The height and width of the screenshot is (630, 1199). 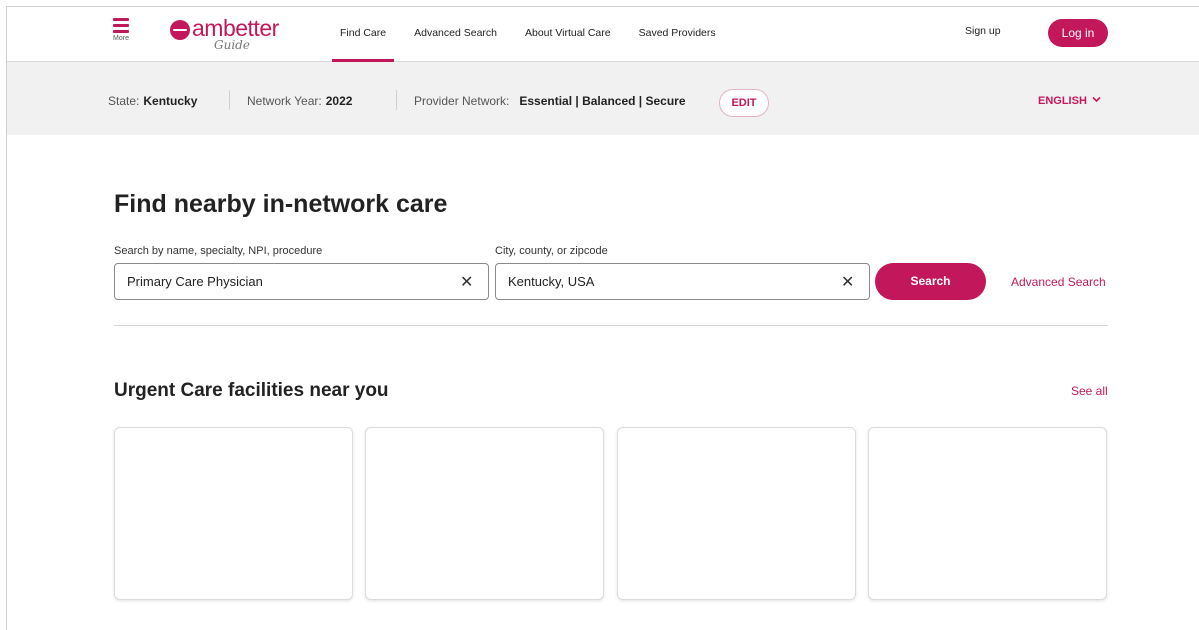 What do you see at coordinates (339, 101) in the screenshot?
I see `network-year-value: 2022` at bounding box center [339, 101].